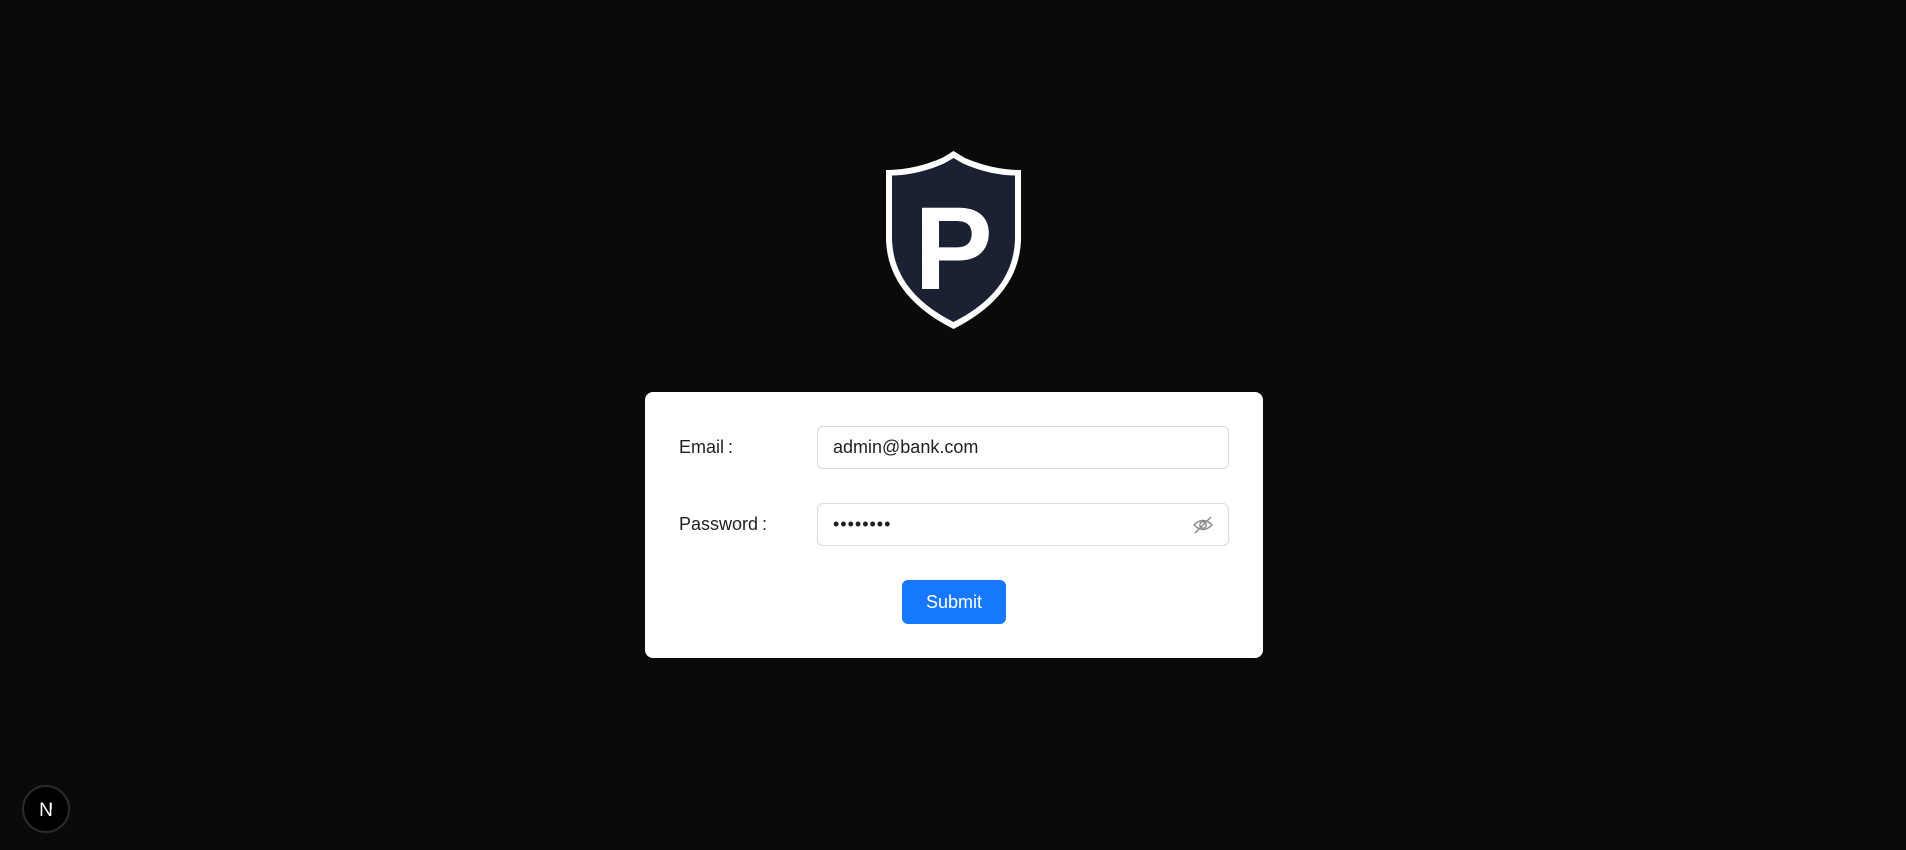 This screenshot has height=850, width=1906. What do you see at coordinates (953, 249) in the screenshot?
I see `logo-letter: P` at bounding box center [953, 249].